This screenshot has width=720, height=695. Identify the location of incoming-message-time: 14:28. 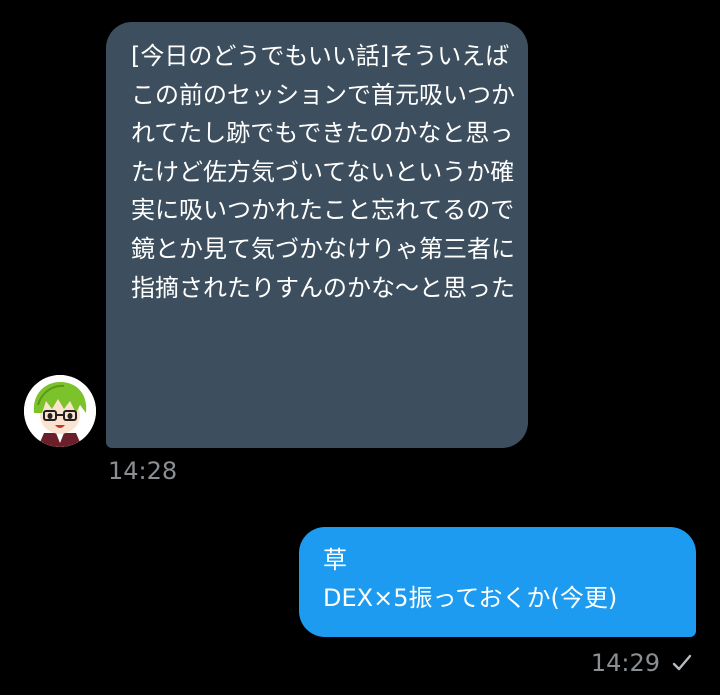
(143, 471).